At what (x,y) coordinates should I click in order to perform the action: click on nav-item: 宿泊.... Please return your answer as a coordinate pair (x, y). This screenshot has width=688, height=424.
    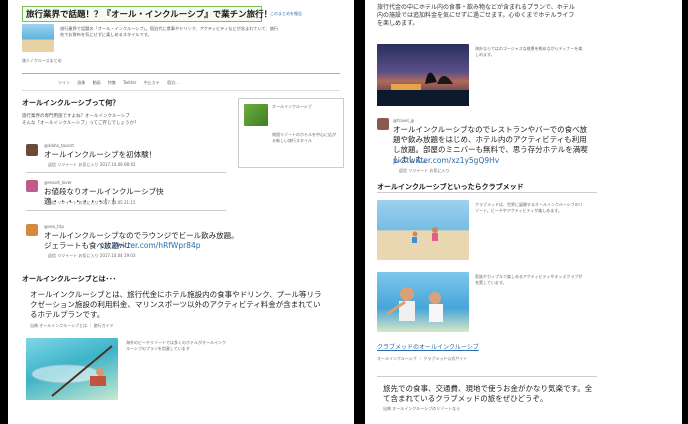
    Looking at the image, I should click on (173, 83).